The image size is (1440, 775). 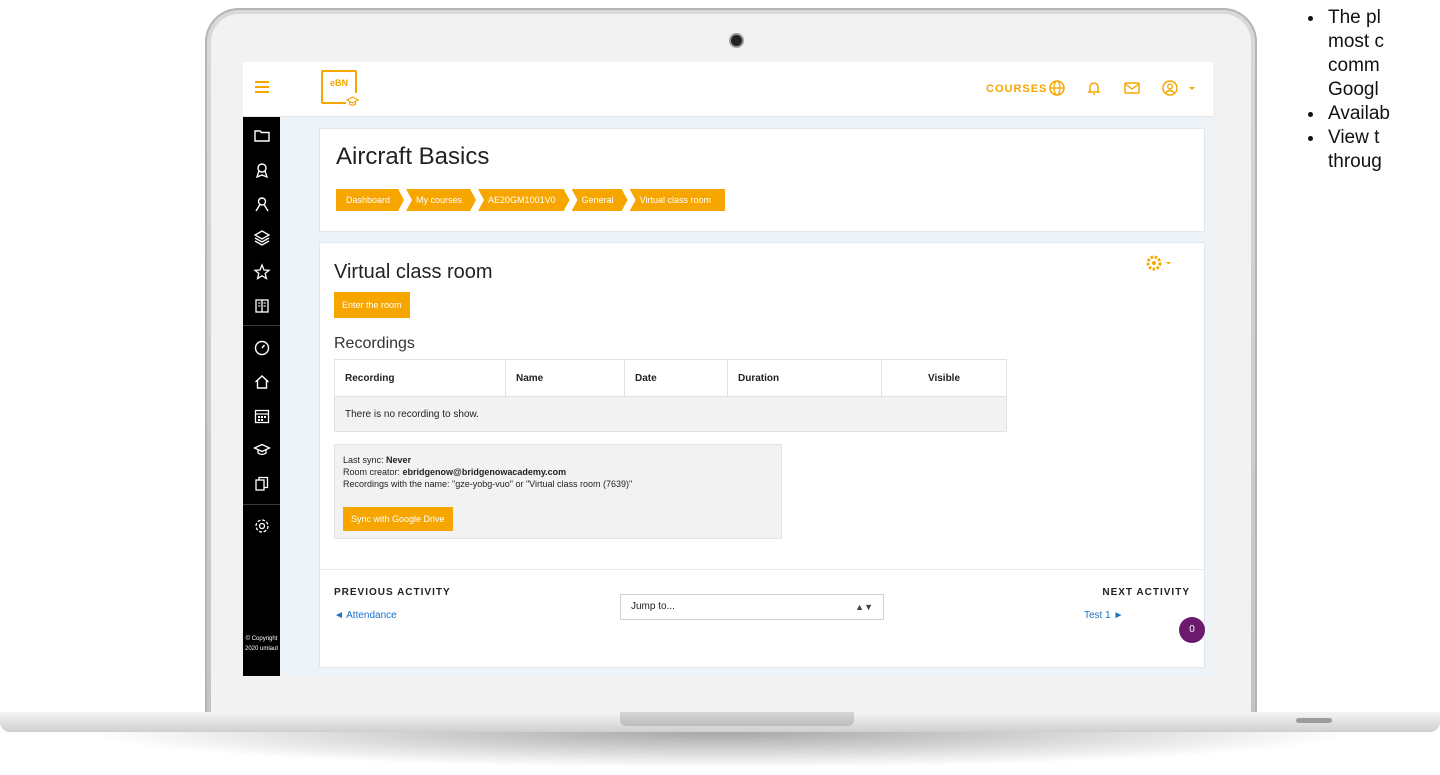 I want to click on copy-documents-icon, so click(x=262, y=484).